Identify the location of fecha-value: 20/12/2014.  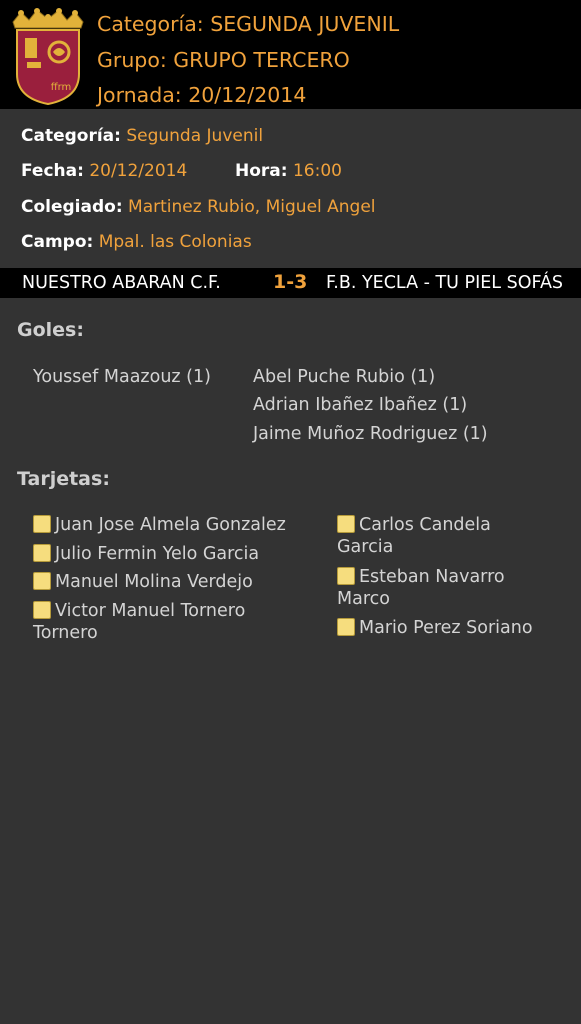
(138, 171).